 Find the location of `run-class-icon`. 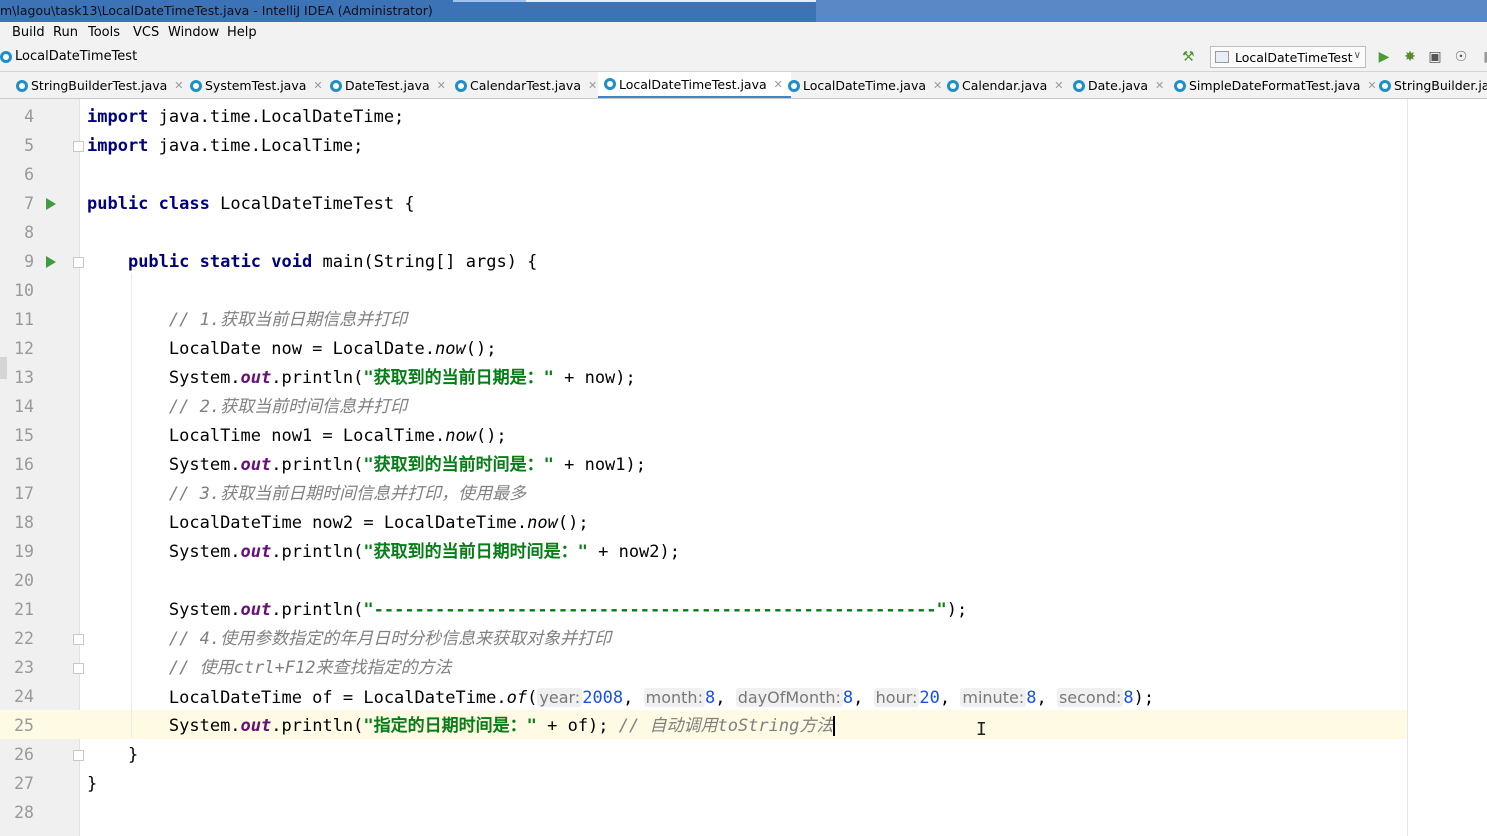

run-class-icon is located at coordinates (51, 204).